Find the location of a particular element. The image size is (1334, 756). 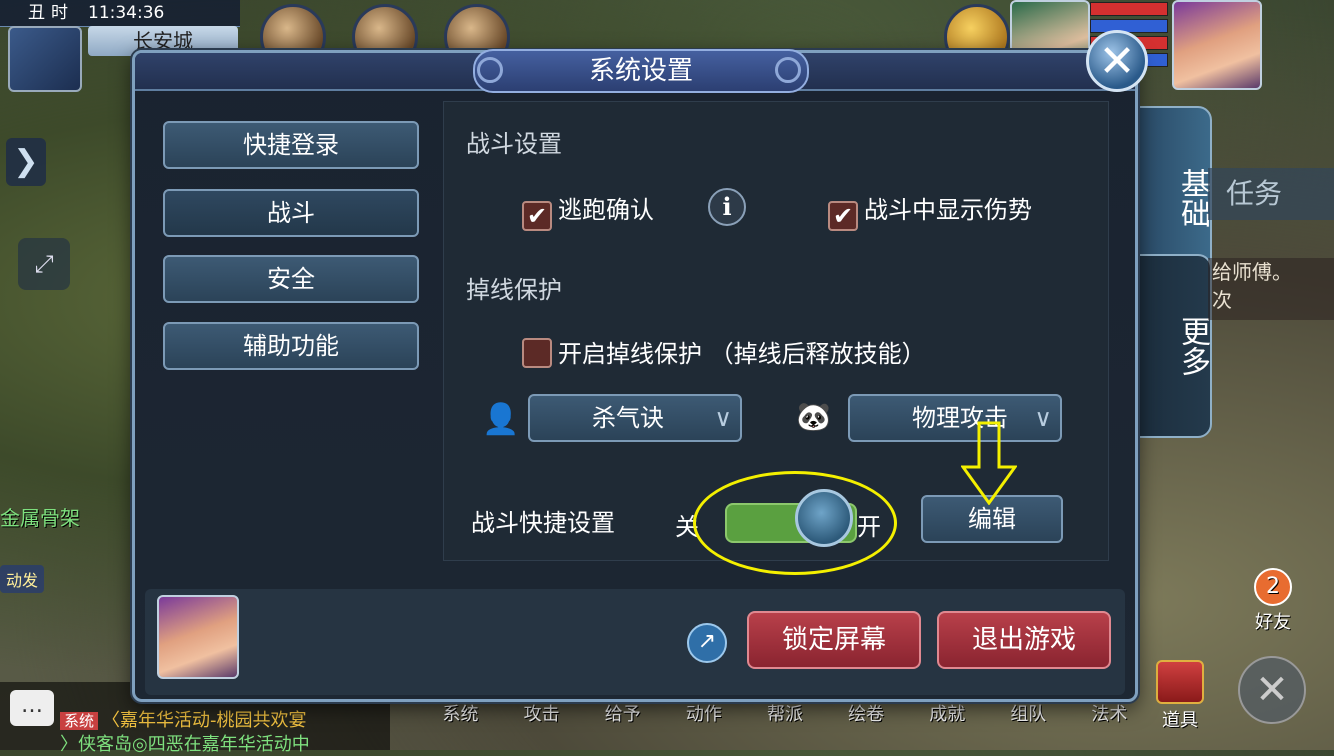

menu-scroll: 绘卷 is located at coordinates (866, 713).